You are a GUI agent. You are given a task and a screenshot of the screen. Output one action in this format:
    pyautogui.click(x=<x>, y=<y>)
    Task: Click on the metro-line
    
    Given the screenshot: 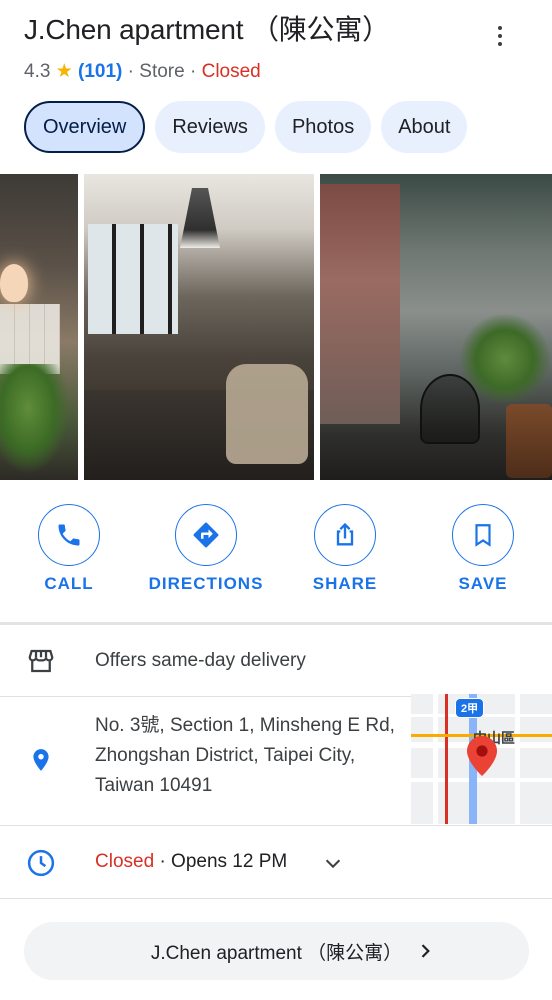 What is the action you would take?
    pyautogui.click(x=446, y=759)
    